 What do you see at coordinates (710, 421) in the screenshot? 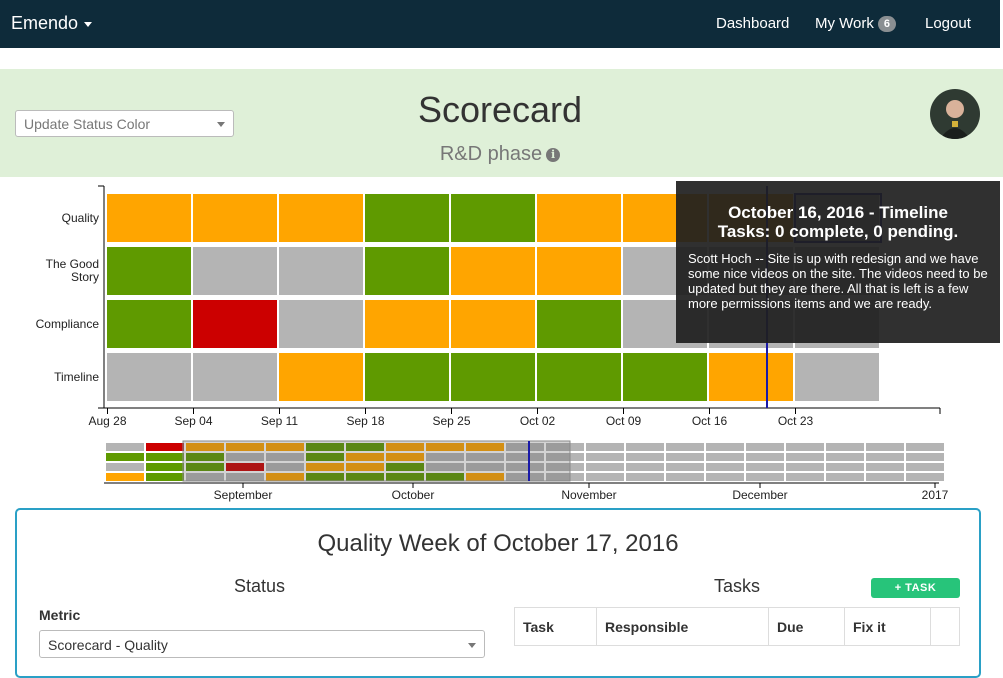
I see `x-tick-label: Oct 16` at bounding box center [710, 421].